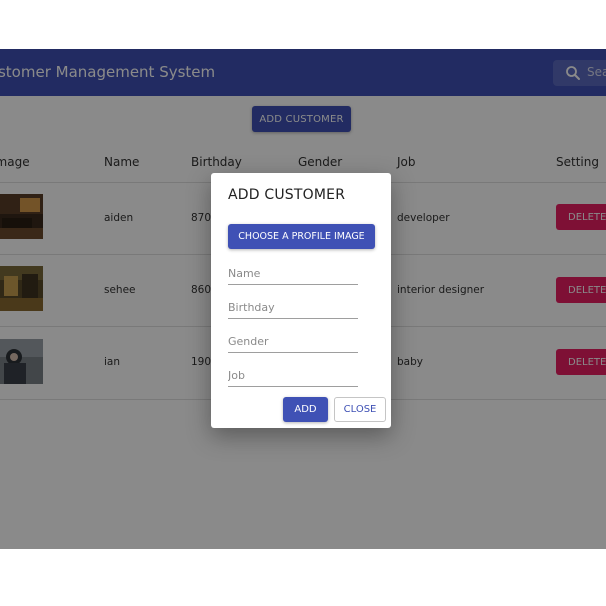  I want to click on birthday-field, so click(293, 307).